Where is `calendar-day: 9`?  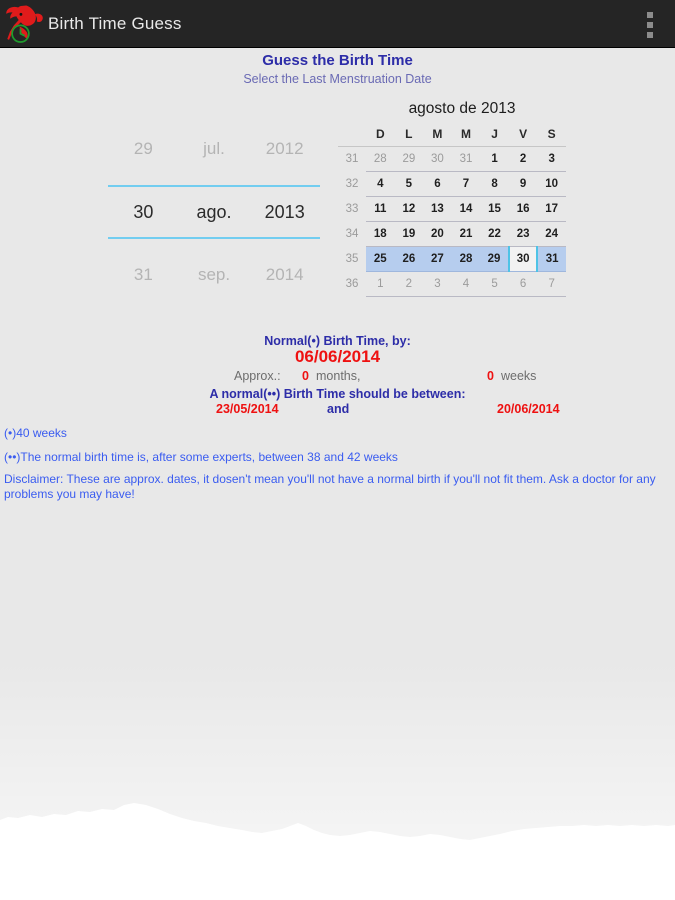
calendar-day: 9 is located at coordinates (523, 184).